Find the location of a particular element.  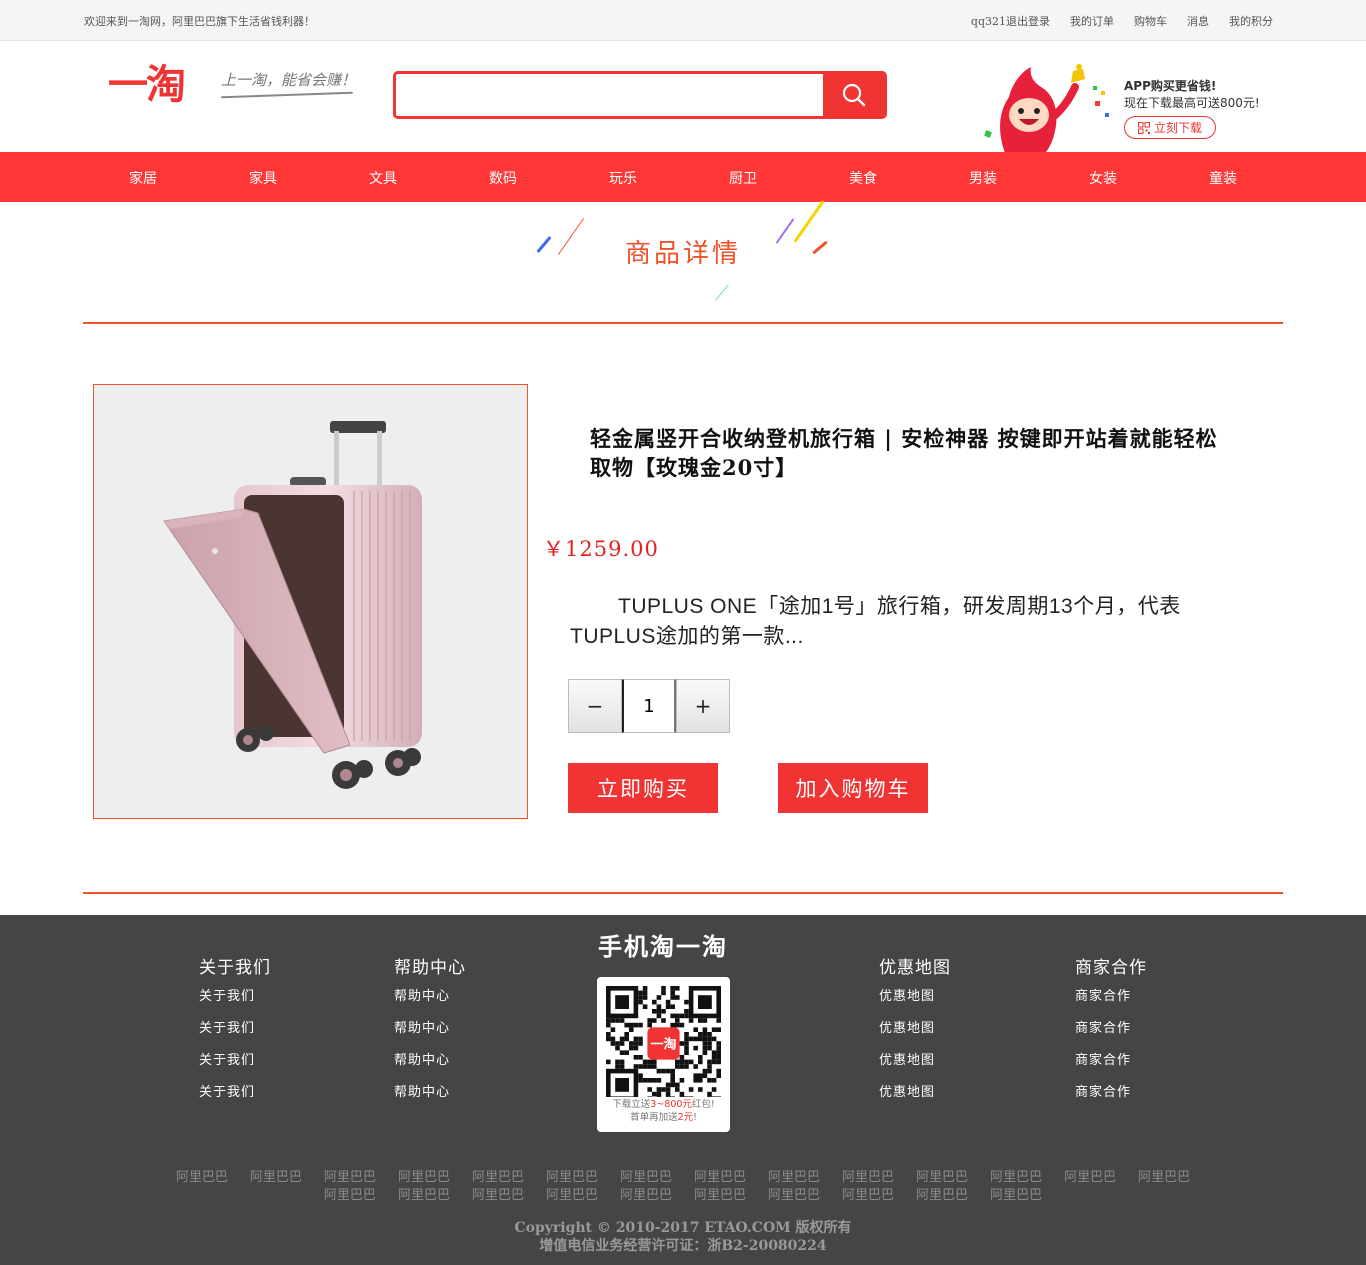

footer-column-about: 关于我们 关于我们 关于我们 关于我们 关于我们 is located at coordinates (235, 1035).